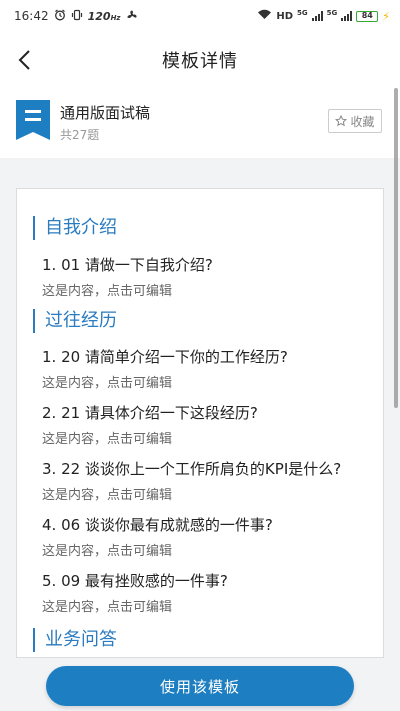  What do you see at coordinates (80, 135) in the screenshot?
I see `question-count: 共27题` at bounding box center [80, 135].